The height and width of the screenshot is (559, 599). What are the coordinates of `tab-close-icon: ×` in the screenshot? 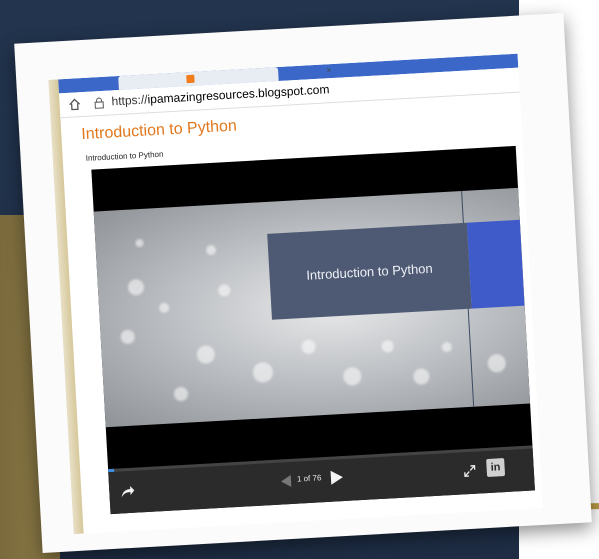 It's located at (329, 70).